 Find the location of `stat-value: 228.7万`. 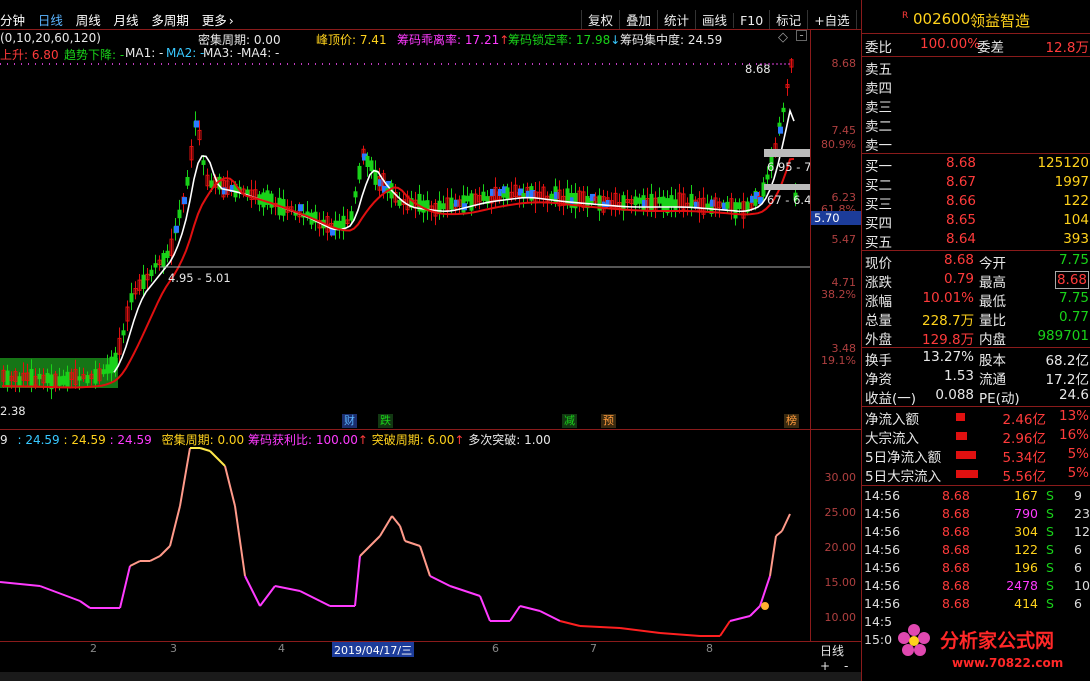

stat-value: 228.7万 is located at coordinates (948, 321).